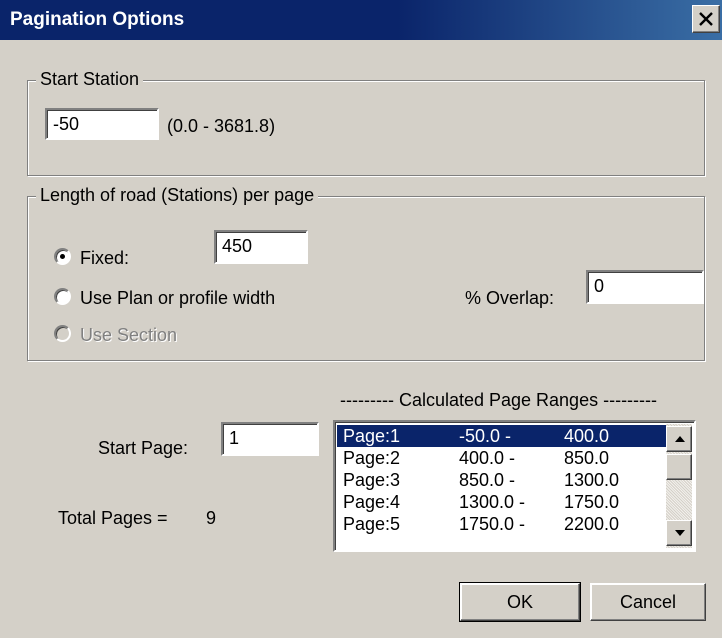  I want to click on start-station-group-label: Start Station, so click(90, 79).